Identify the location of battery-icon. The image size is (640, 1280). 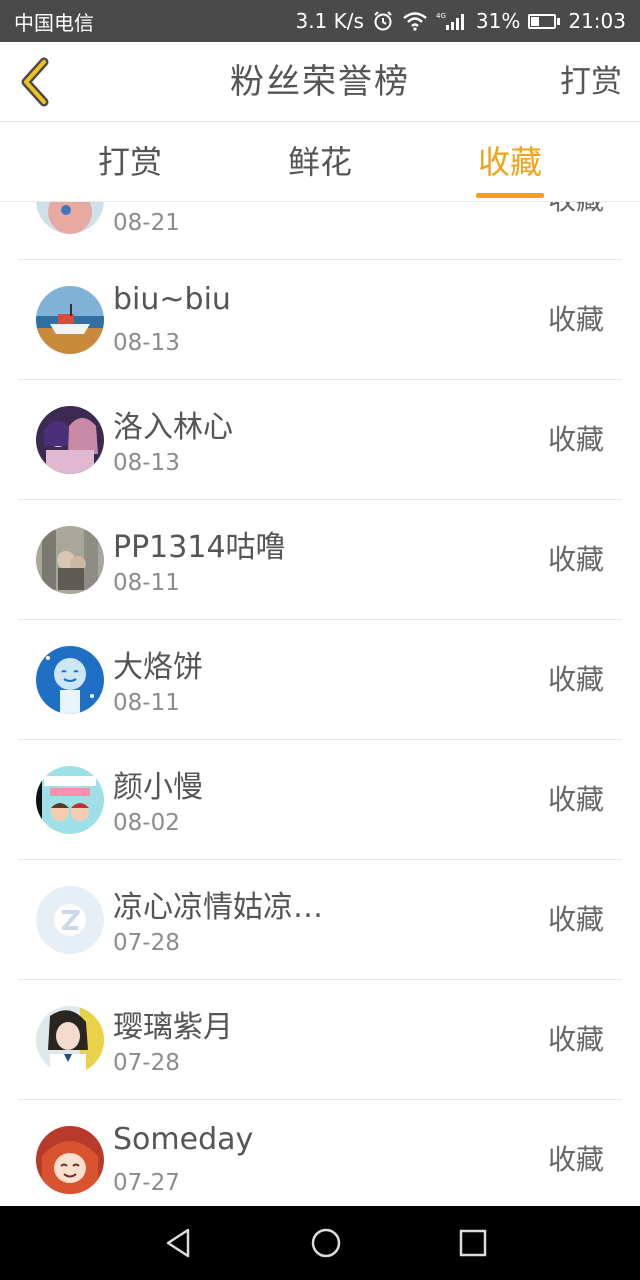
(544, 21).